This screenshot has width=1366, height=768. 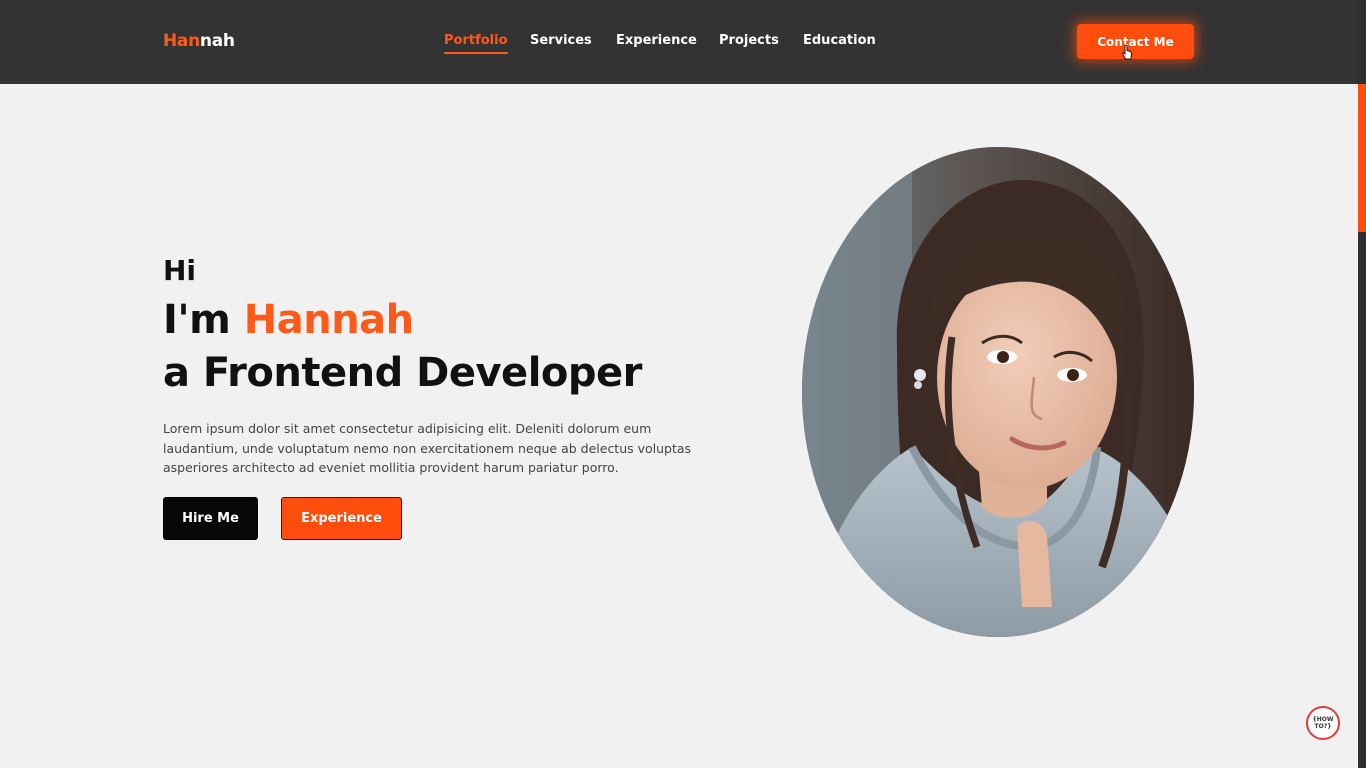 I want to click on logo-accent-text: Han, so click(x=181, y=41).